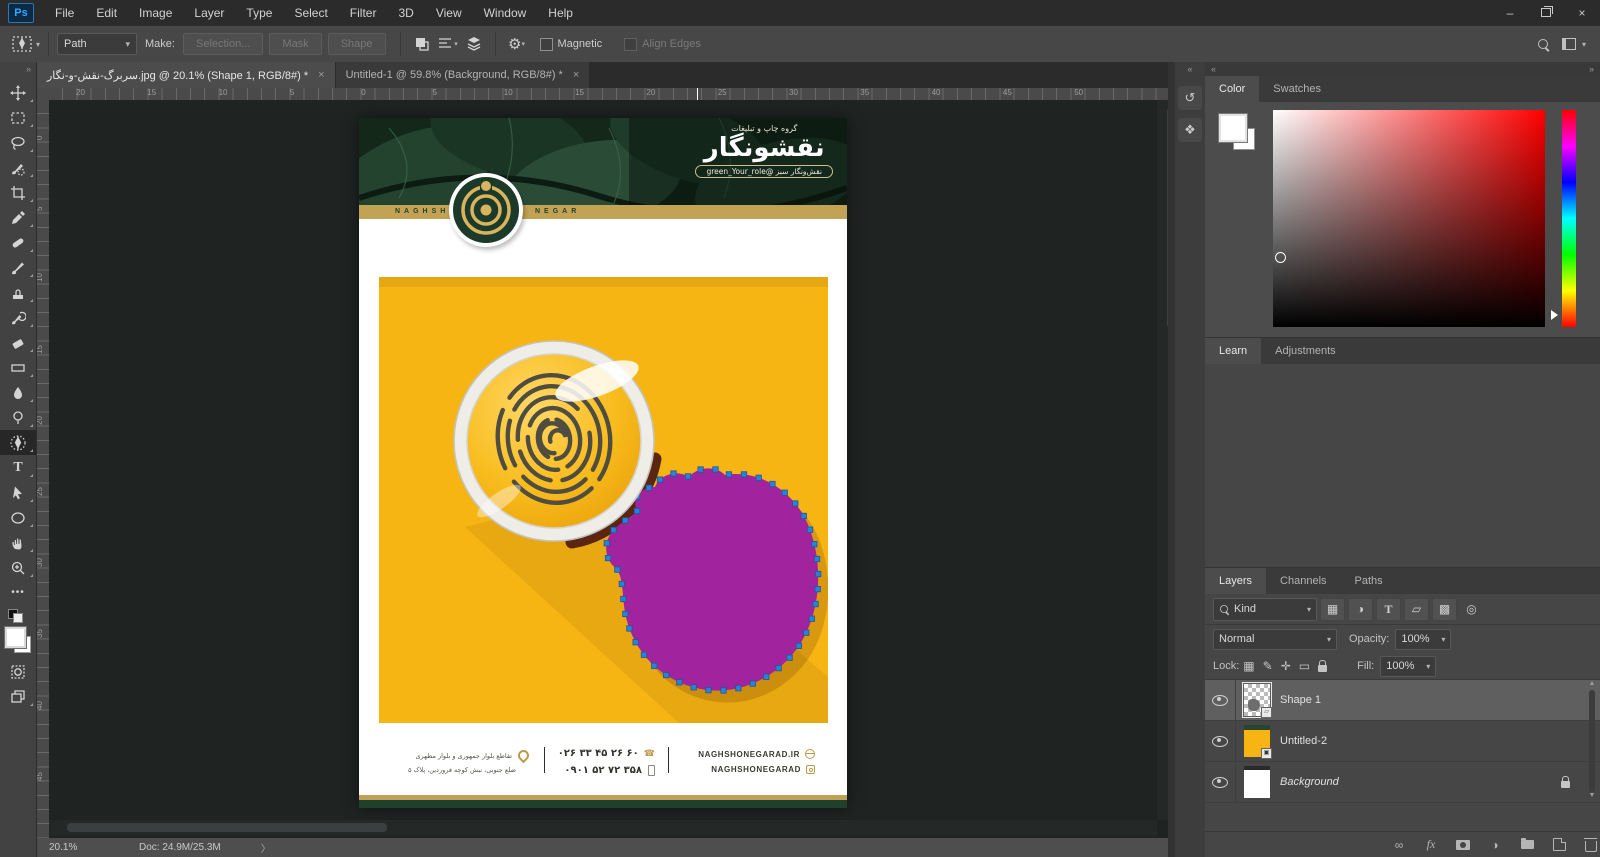 The image size is (1600, 857). I want to click on tool-mode-select: Path ▾, so click(97, 44).